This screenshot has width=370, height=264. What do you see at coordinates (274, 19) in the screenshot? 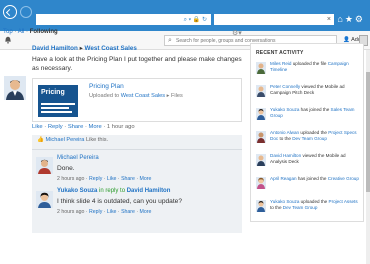
I see `browser-tab: ×` at bounding box center [274, 19].